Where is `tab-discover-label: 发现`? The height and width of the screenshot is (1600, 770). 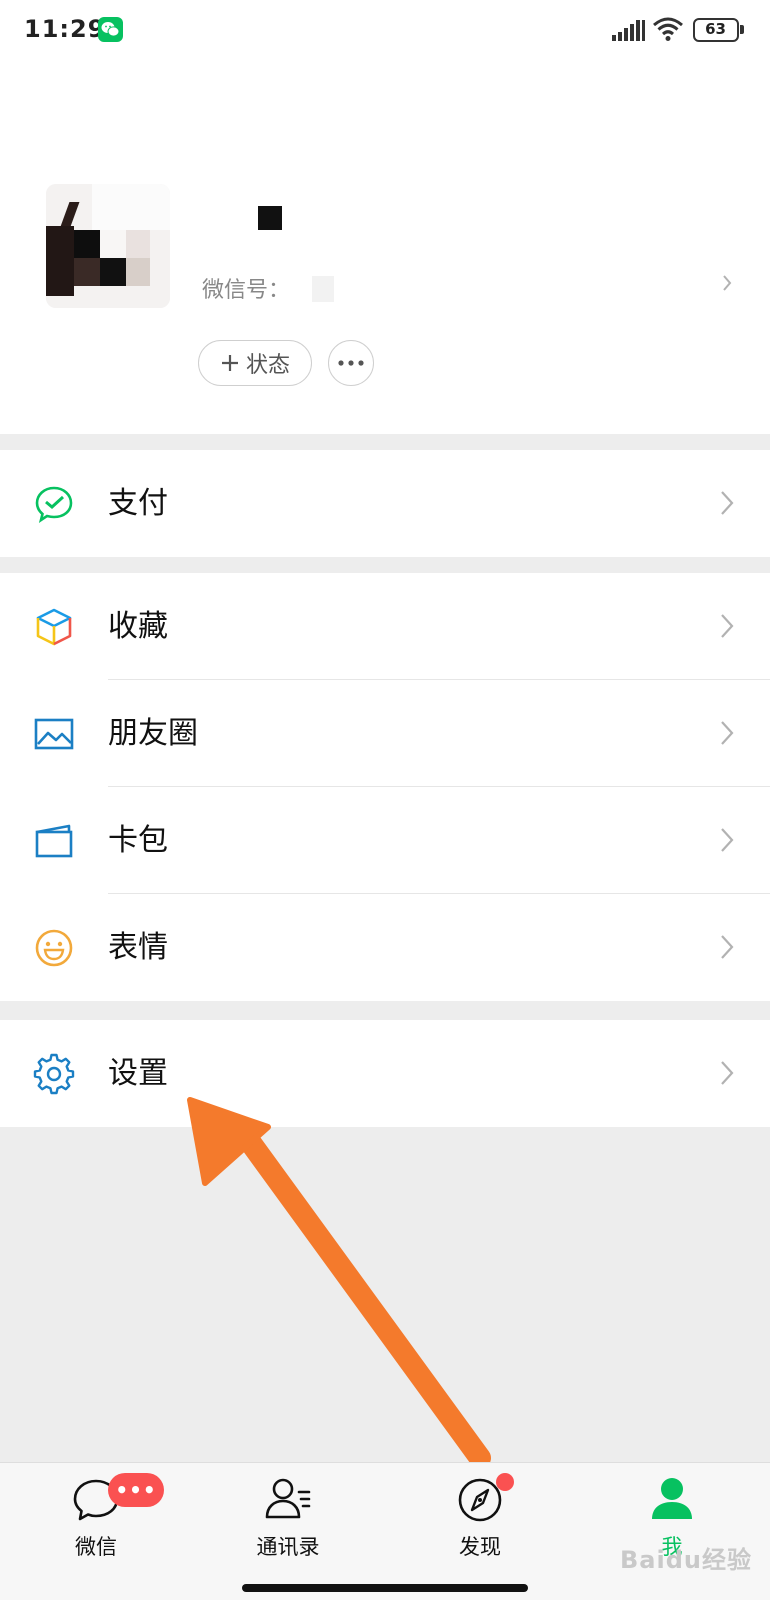
tab-discover-label: 发现 is located at coordinates (480, 1547).